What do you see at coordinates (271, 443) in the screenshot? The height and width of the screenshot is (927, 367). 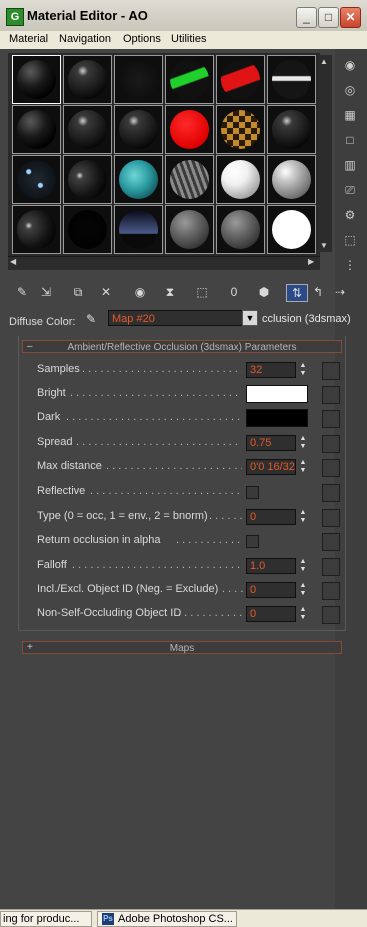 I see `spread-input: 0.75` at bounding box center [271, 443].